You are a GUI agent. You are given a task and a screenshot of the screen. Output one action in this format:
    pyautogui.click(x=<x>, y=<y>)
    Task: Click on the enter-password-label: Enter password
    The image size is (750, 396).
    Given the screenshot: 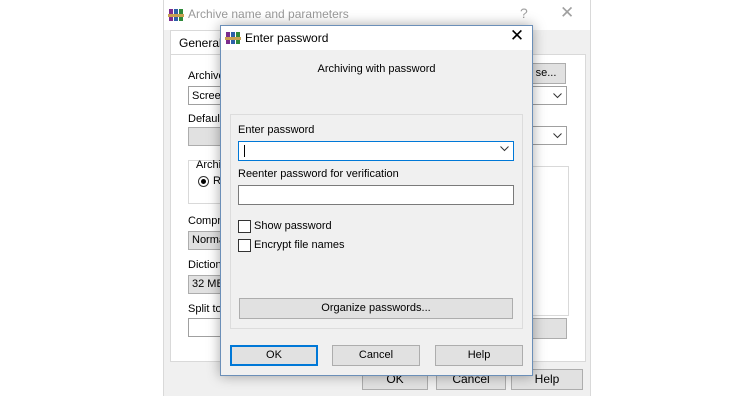 What is the action you would take?
    pyautogui.click(x=276, y=130)
    